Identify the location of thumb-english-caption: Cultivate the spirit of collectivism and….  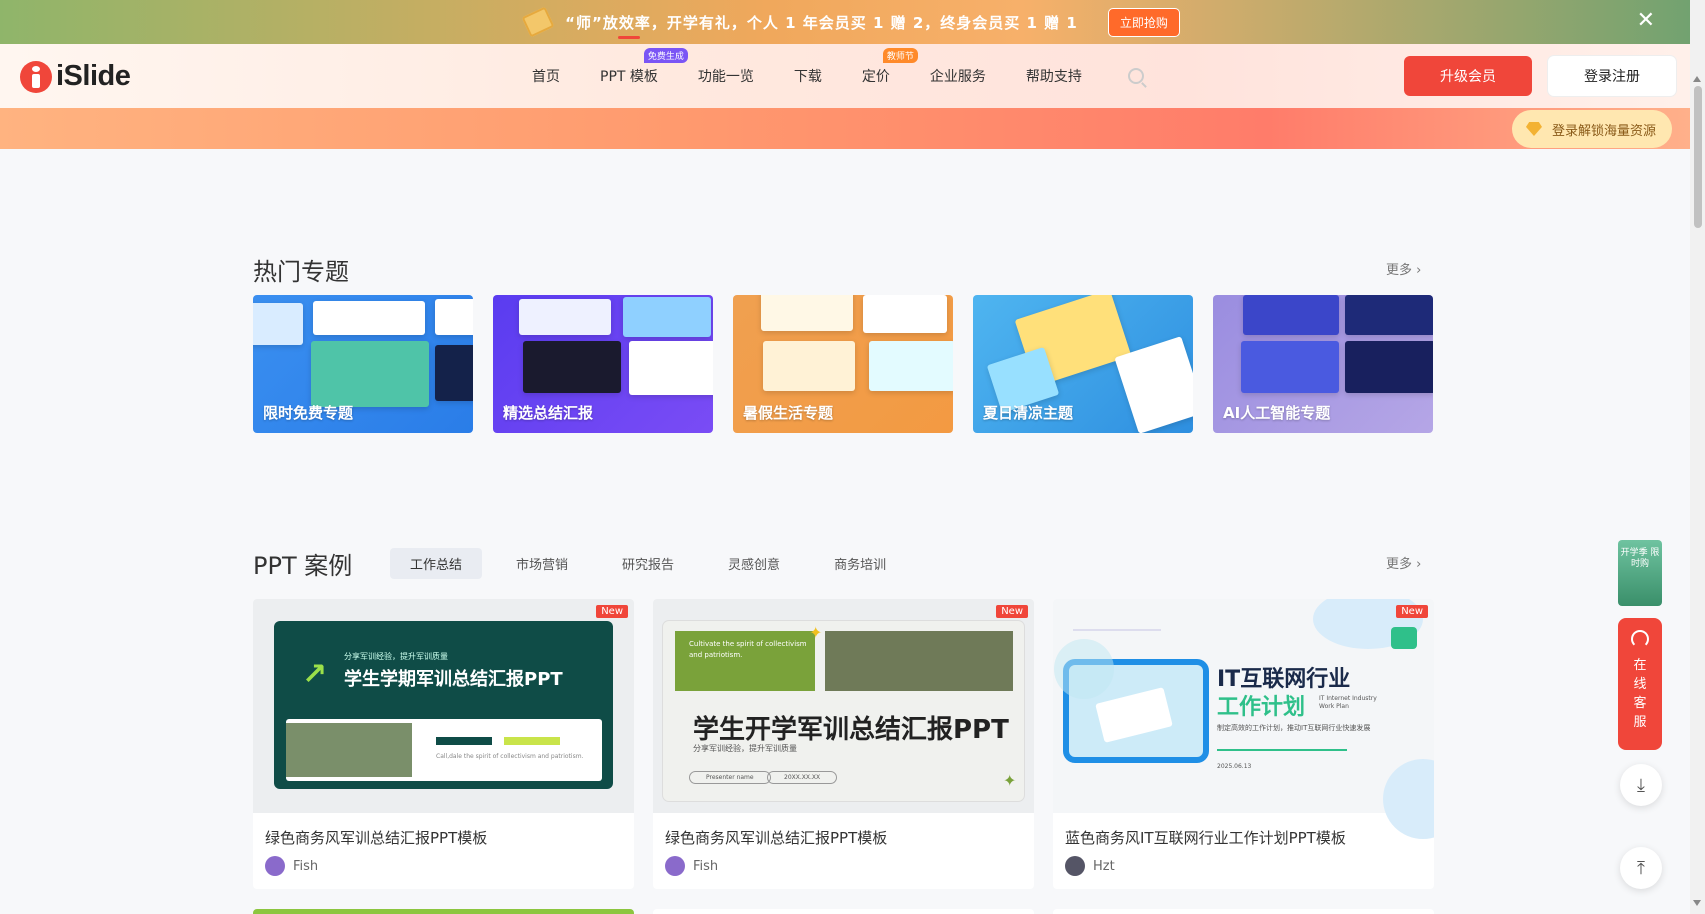
(745, 661).